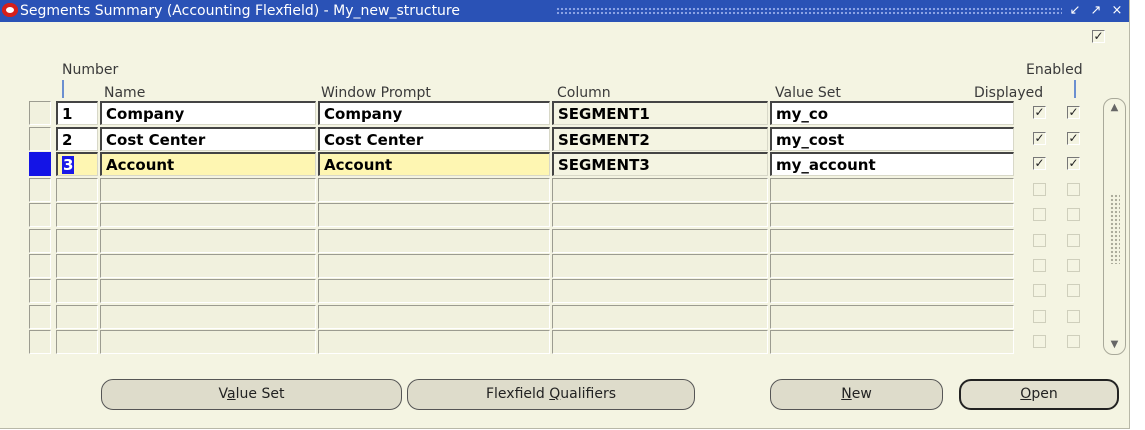 The image size is (1145, 430). What do you see at coordinates (660, 113) in the screenshot?
I see `column-field: SEGMENT1` at bounding box center [660, 113].